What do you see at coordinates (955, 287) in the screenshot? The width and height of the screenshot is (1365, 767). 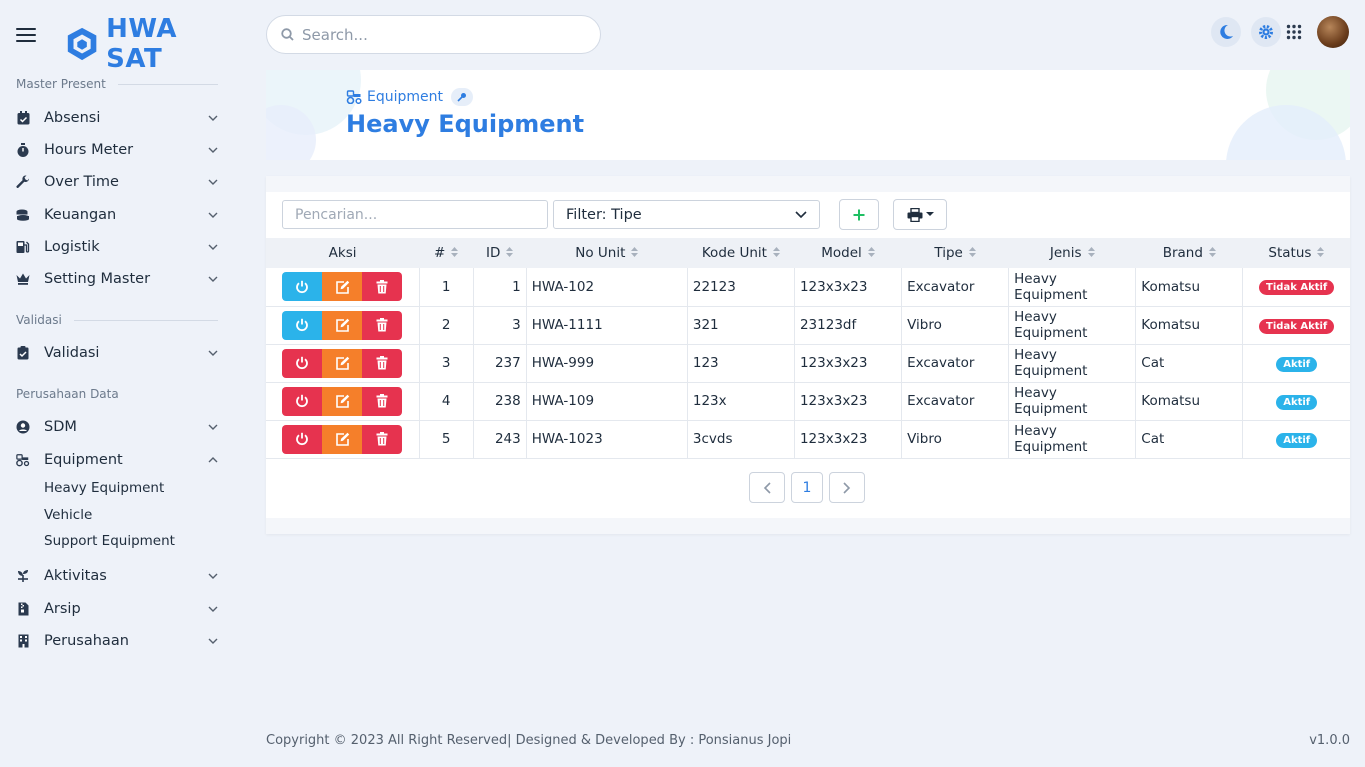 I see `cell-tipe: Excavator` at bounding box center [955, 287].